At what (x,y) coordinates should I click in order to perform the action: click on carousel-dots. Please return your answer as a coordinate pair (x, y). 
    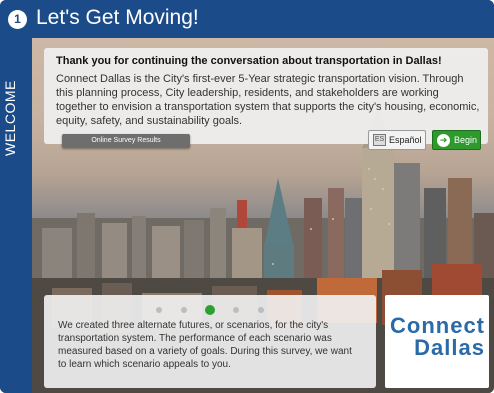
    Looking at the image, I should click on (210, 308).